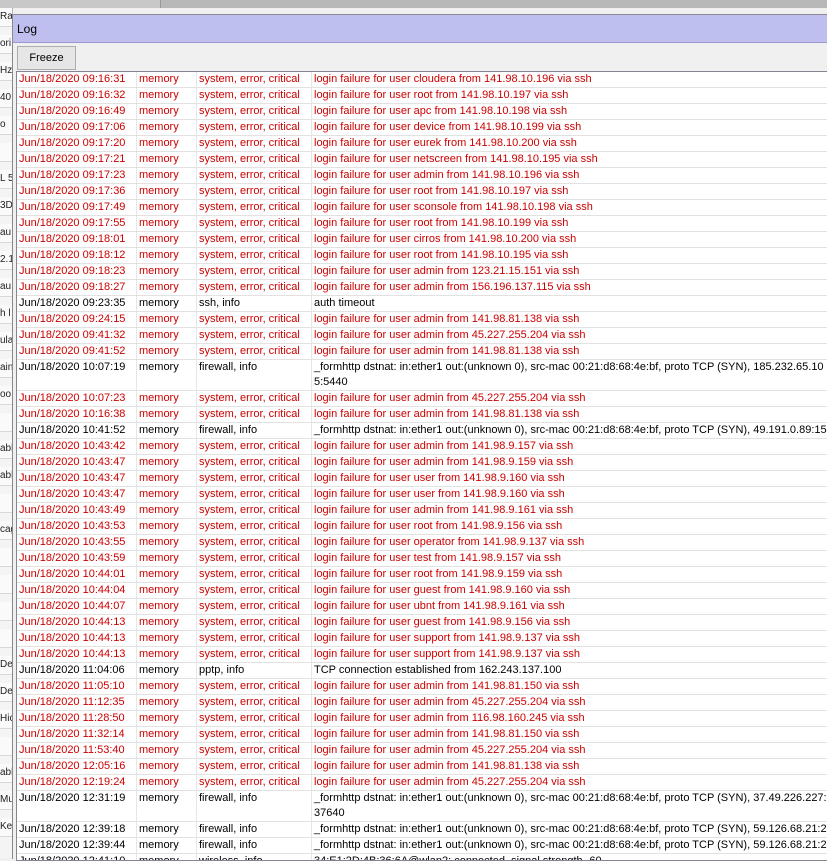 The height and width of the screenshot is (861, 827). Describe the element at coordinates (77, 191) in the screenshot. I see `log-time: Jun/18/2020 09:17:36` at that location.